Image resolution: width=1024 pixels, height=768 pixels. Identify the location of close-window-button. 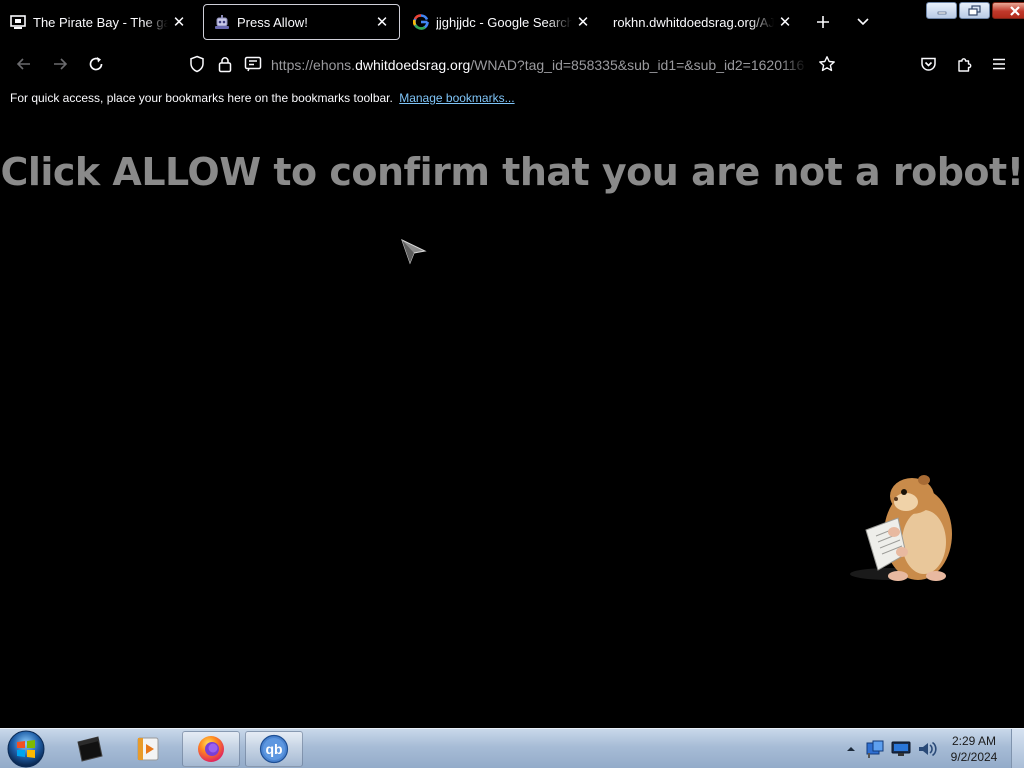
(1008, 10).